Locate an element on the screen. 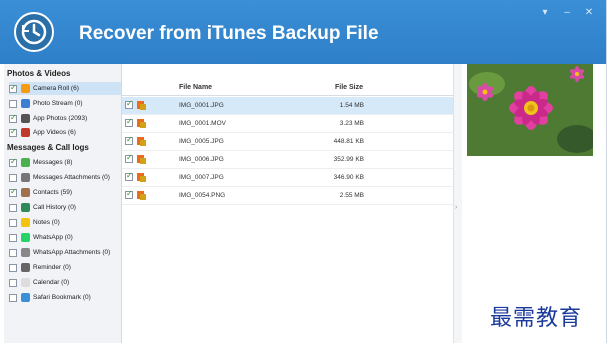 Image resolution: width=612 pixels, height=343 pixels. minimize-button: – is located at coordinates (567, 13).